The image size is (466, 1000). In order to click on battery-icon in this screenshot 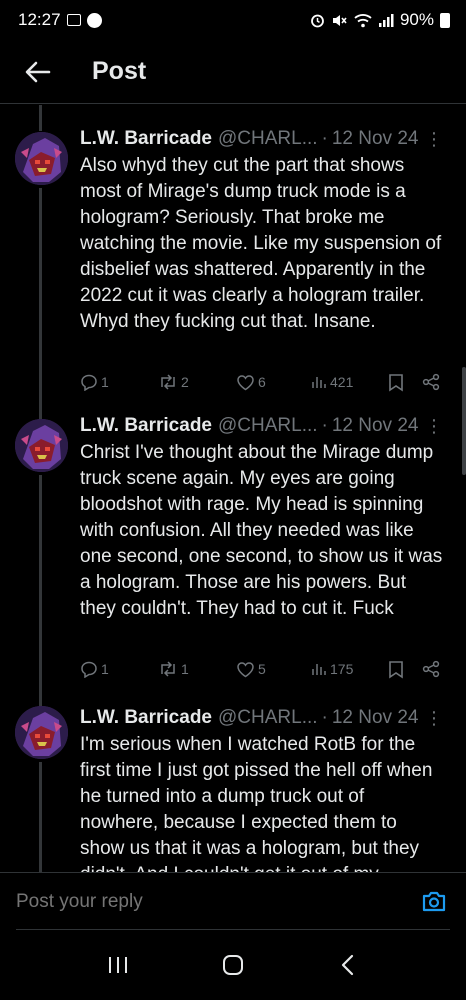, I will do `click(445, 20)`.